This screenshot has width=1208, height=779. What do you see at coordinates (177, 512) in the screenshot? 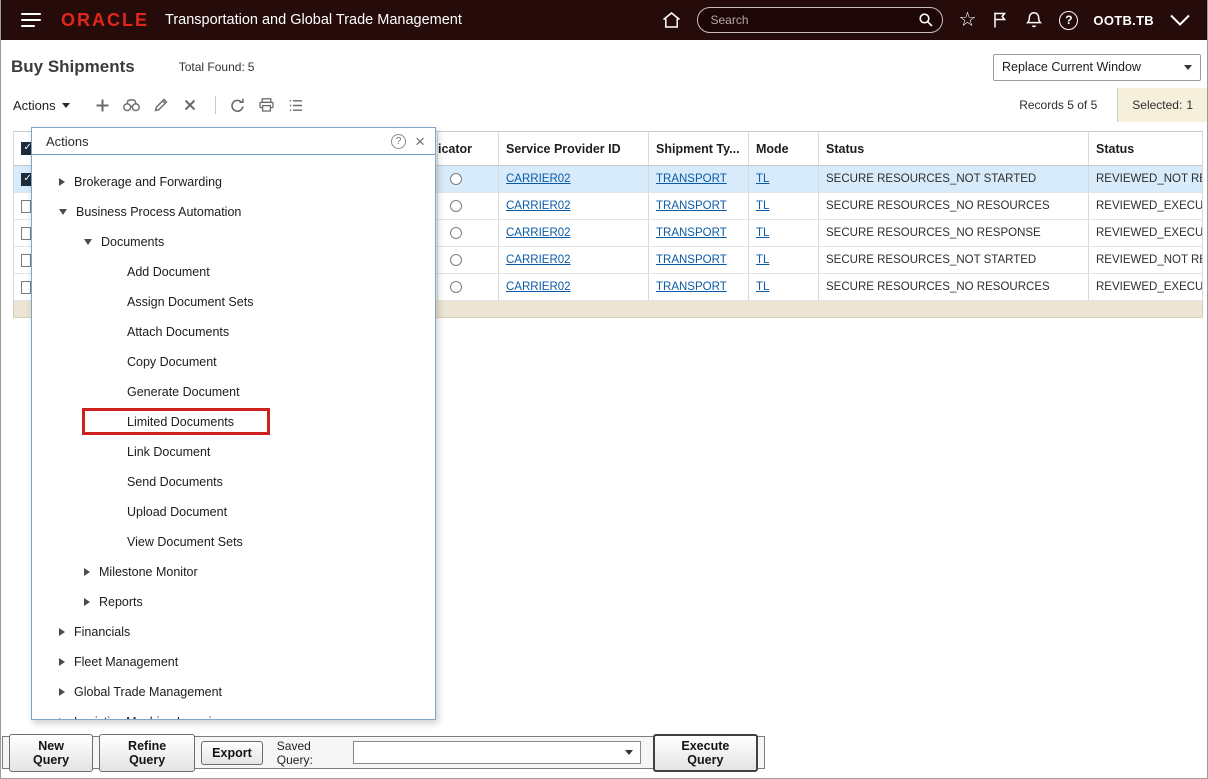
I see `tree-item-label: Upload Document` at bounding box center [177, 512].